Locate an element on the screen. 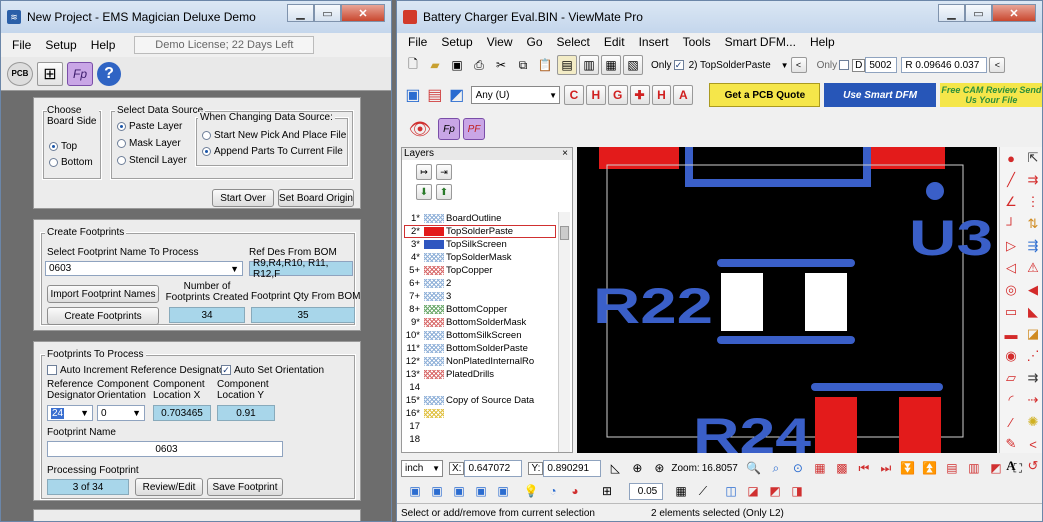  radio-top: Top is located at coordinates (63, 146).